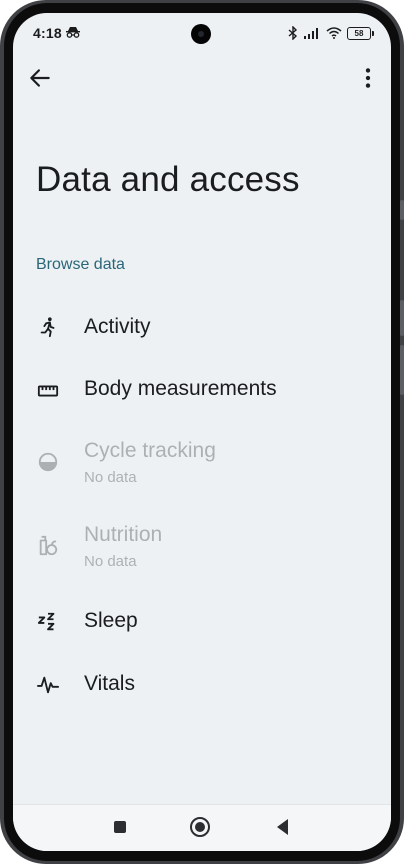 Image resolution: width=404 pixels, height=864 pixels. Describe the element at coordinates (402, 210) in the screenshot. I see `side-button-top` at that location.